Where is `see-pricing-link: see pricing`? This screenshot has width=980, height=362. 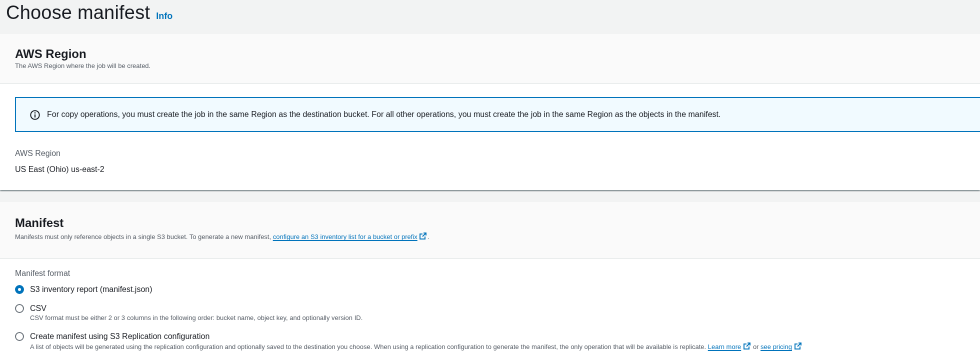
see-pricing-link: see pricing is located at coordinates (776, 347).